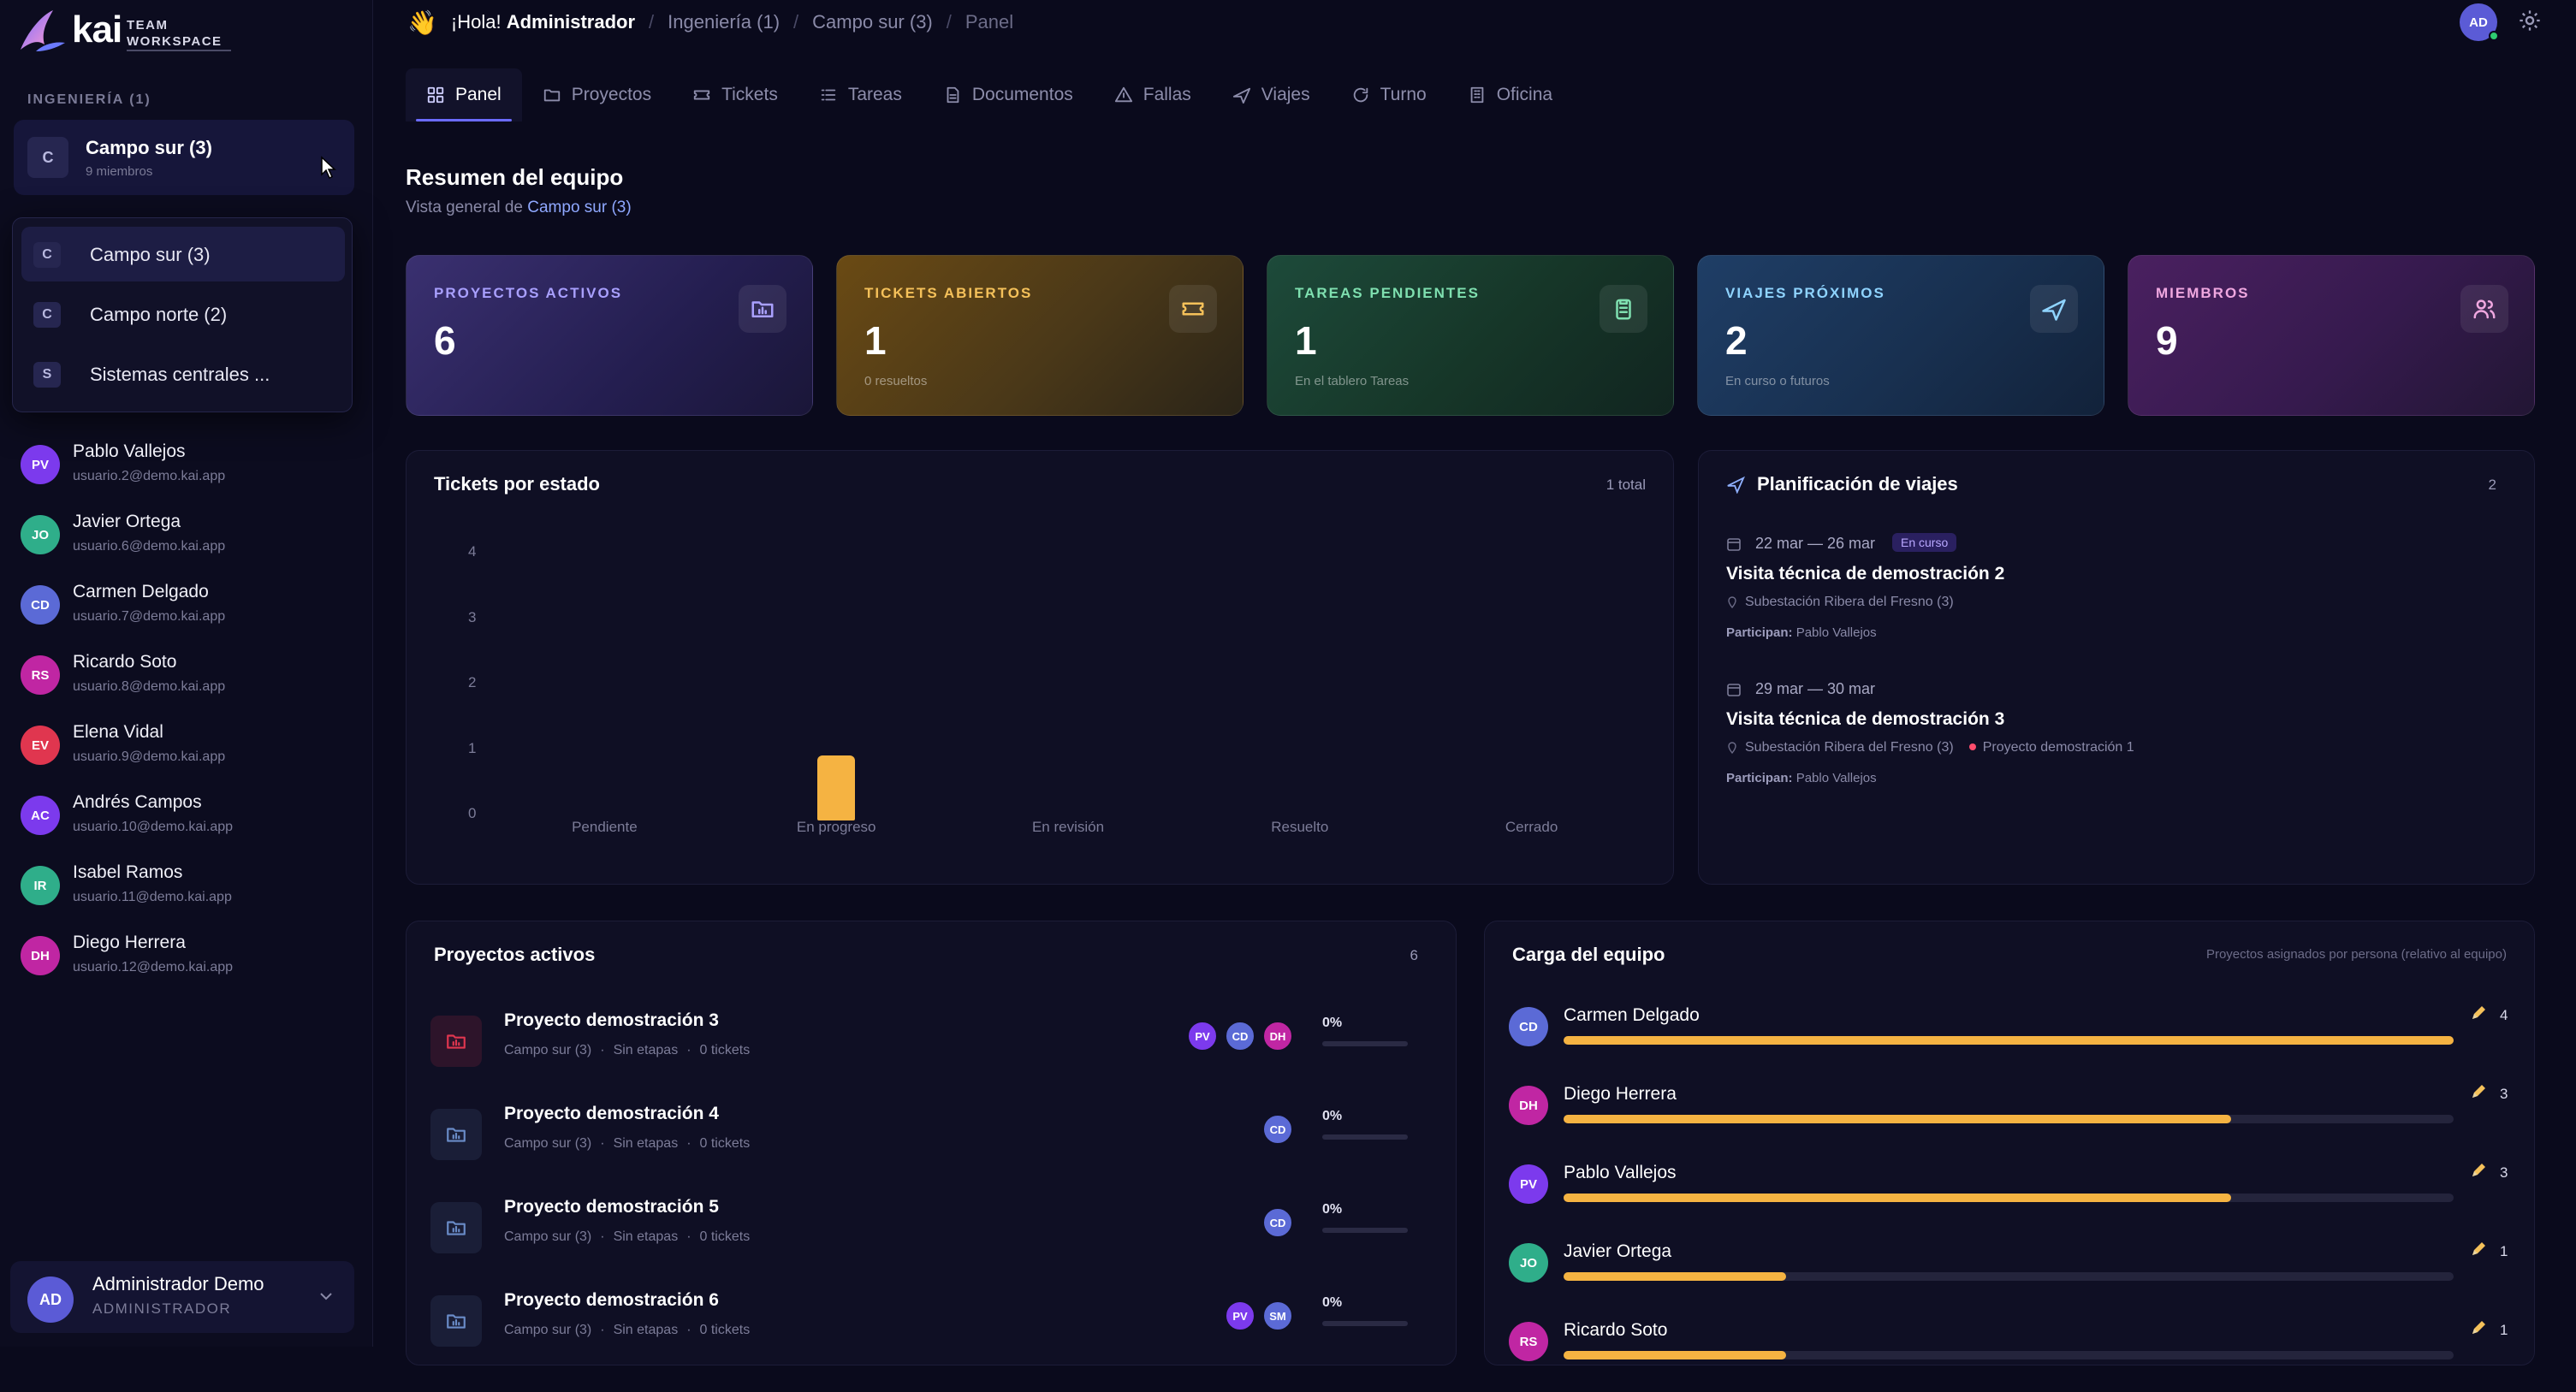 The image size is (2576, 1392). Describe the element at coordinates (192, 678) in the screenshot. I see `member-item: RS Ricardo Soto usuario.8@demo.kai.app` at that location.